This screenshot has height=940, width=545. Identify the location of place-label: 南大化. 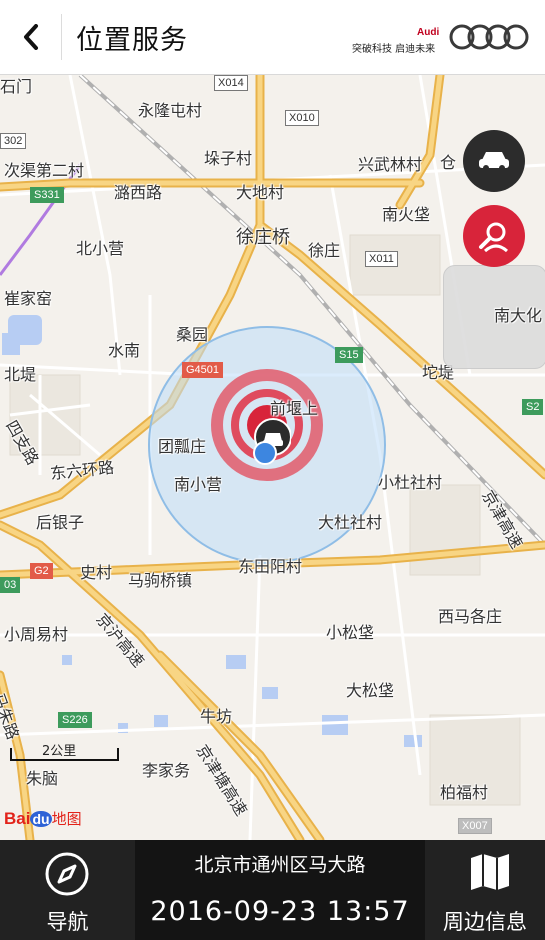
(518, 315).